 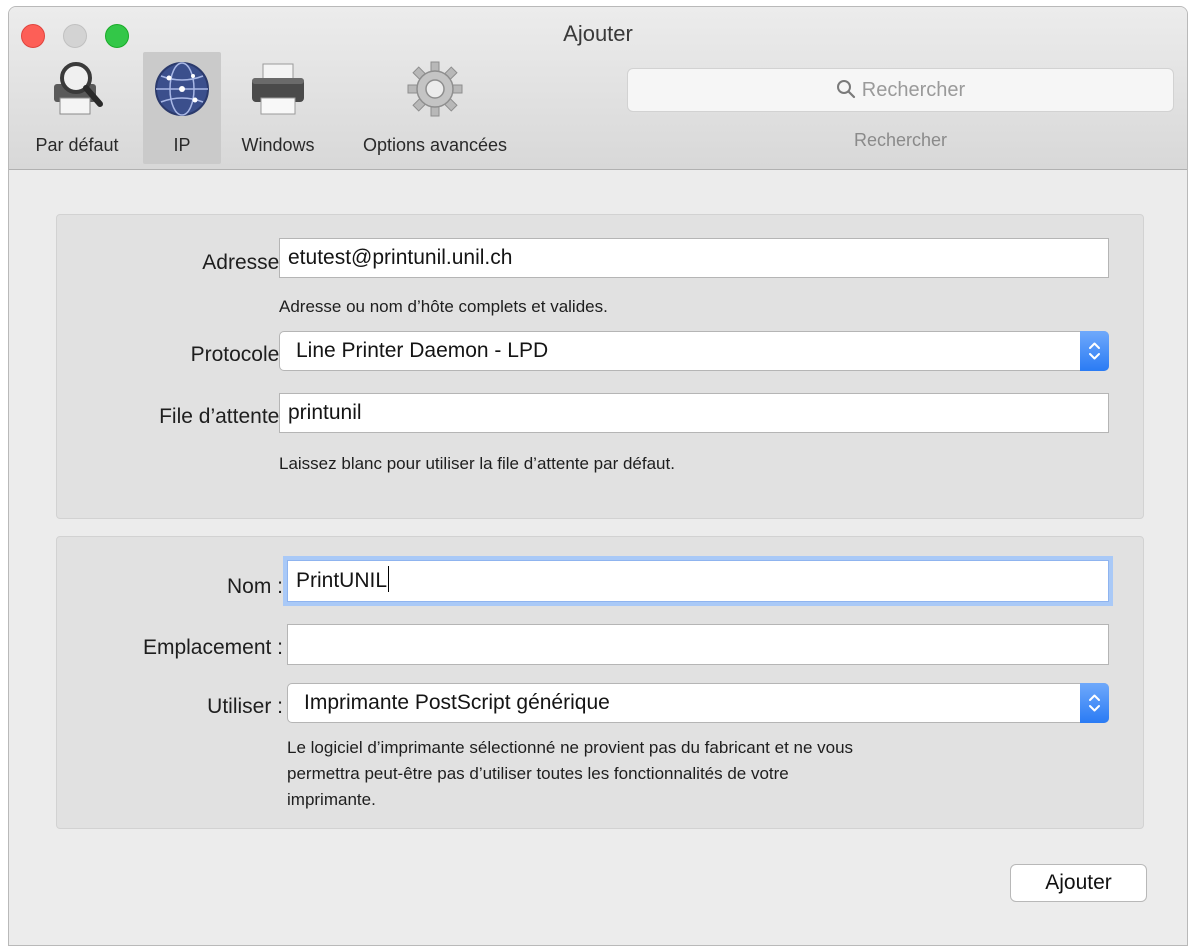 I want to click on queue-field: printunil, so click(x=694, y=413).